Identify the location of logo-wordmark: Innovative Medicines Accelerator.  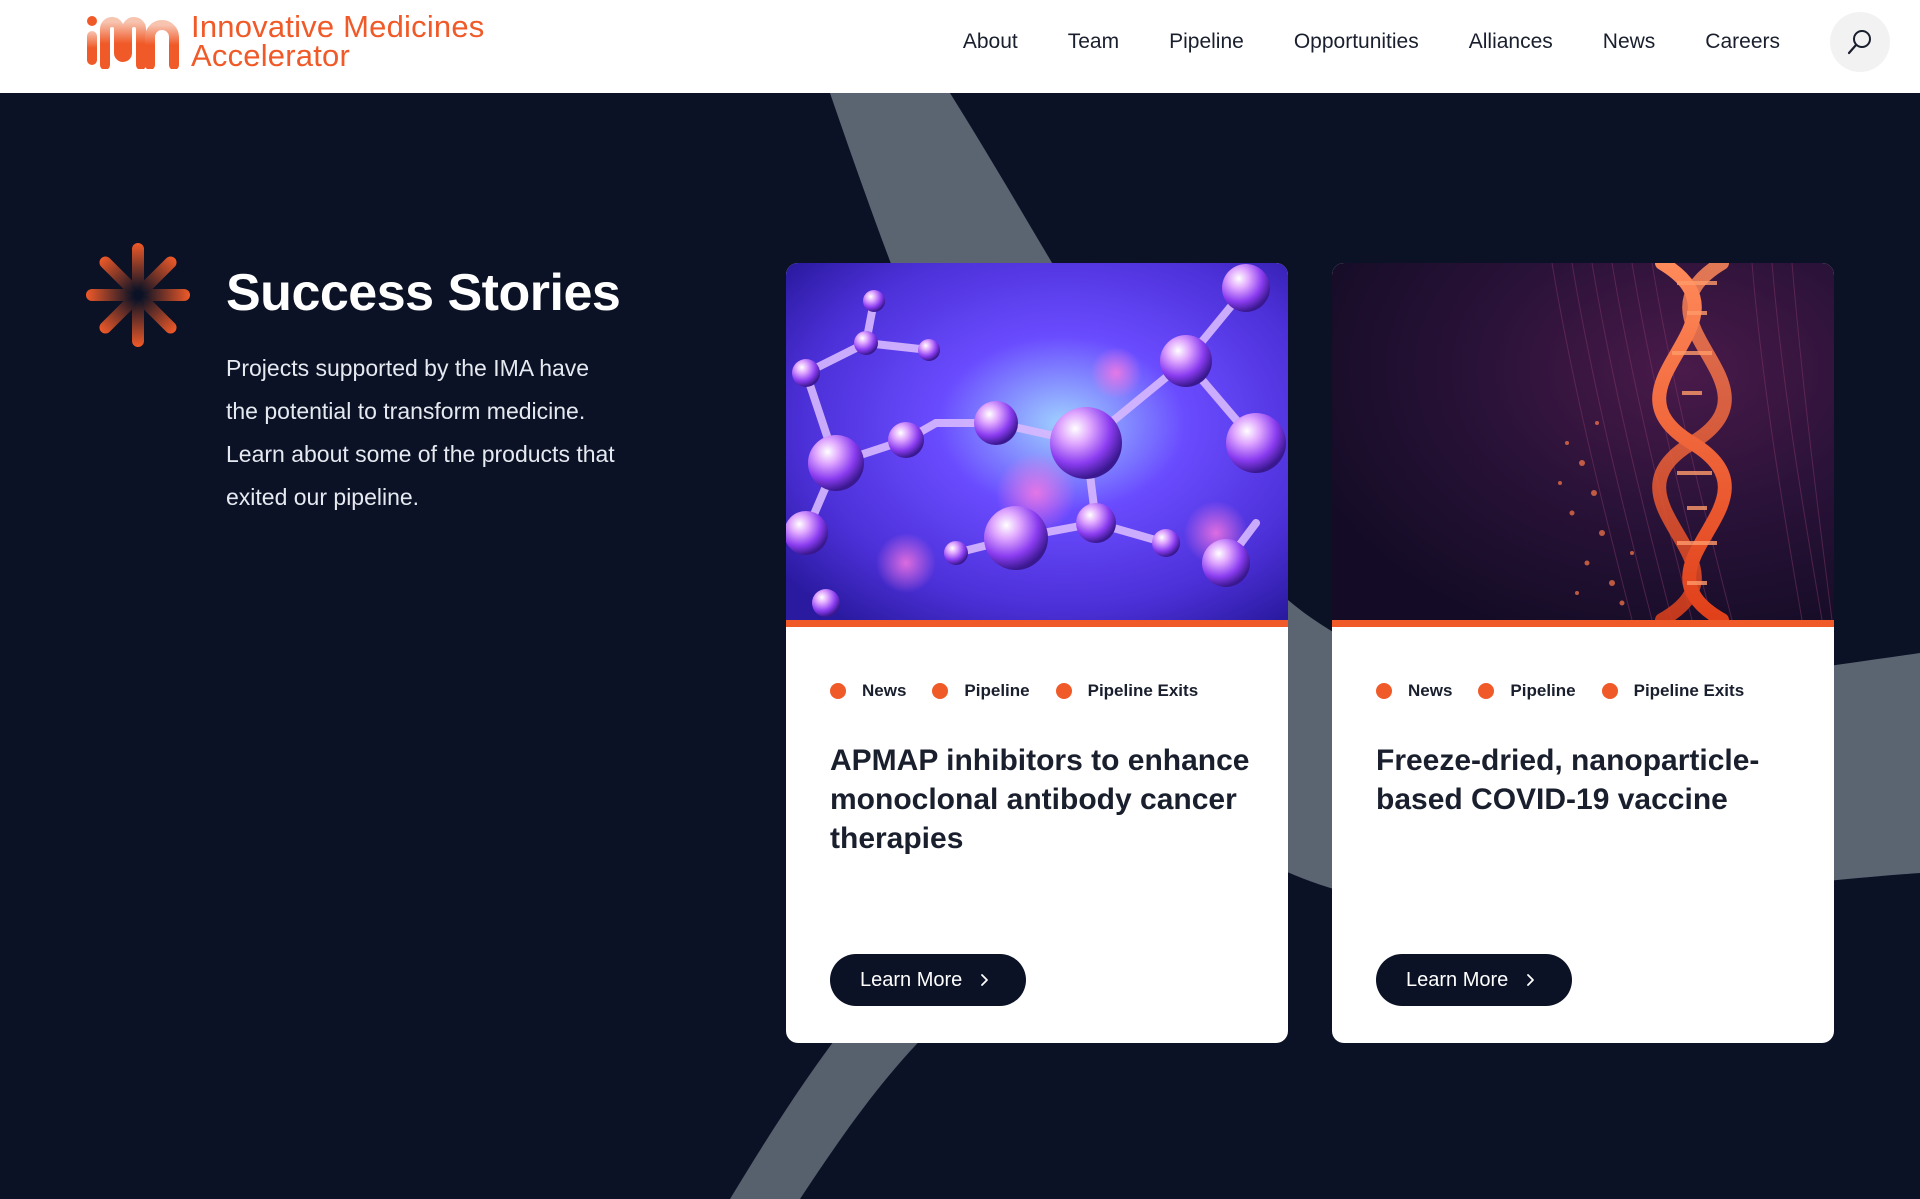
(338, 41).